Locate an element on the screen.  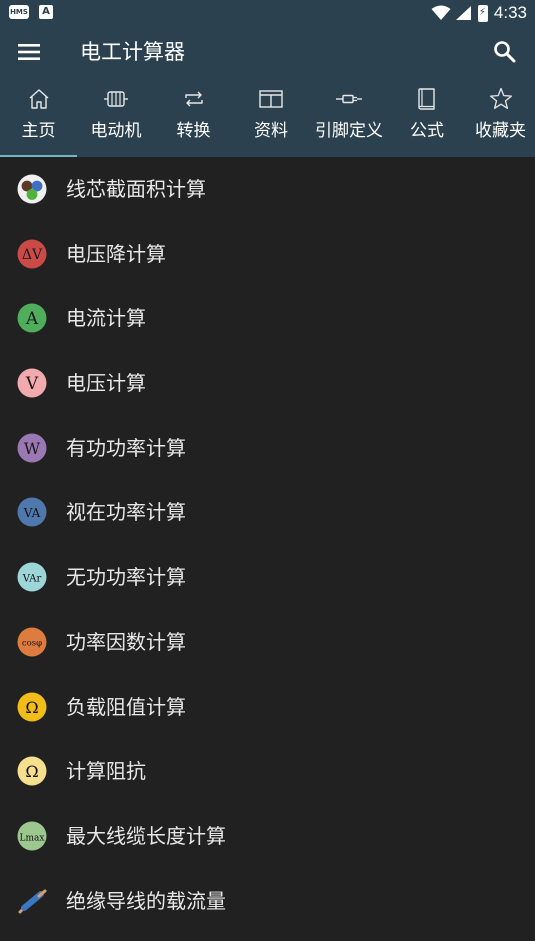
power-factor-glyph: cosφ is located at coordinates (32, 643).